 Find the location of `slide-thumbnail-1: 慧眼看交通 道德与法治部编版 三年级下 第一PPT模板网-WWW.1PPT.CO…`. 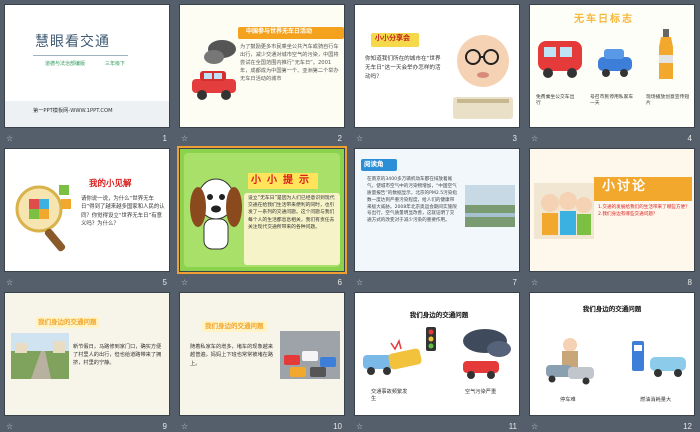

slide-thumbnail-1: 慧眼看交通 道德与法治部编版 三年级下 第一PPT模板网-WWW.1PPT.CO… is located at coordinates (87, 72).